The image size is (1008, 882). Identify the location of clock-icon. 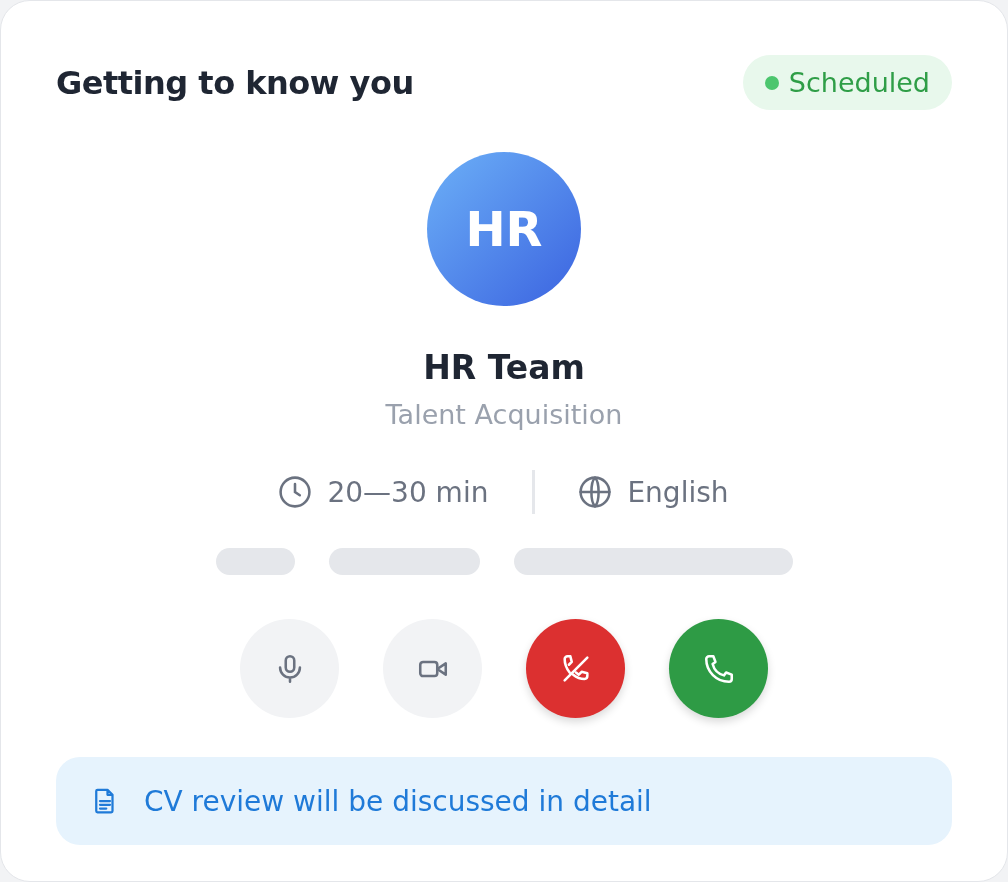
(295, 492).